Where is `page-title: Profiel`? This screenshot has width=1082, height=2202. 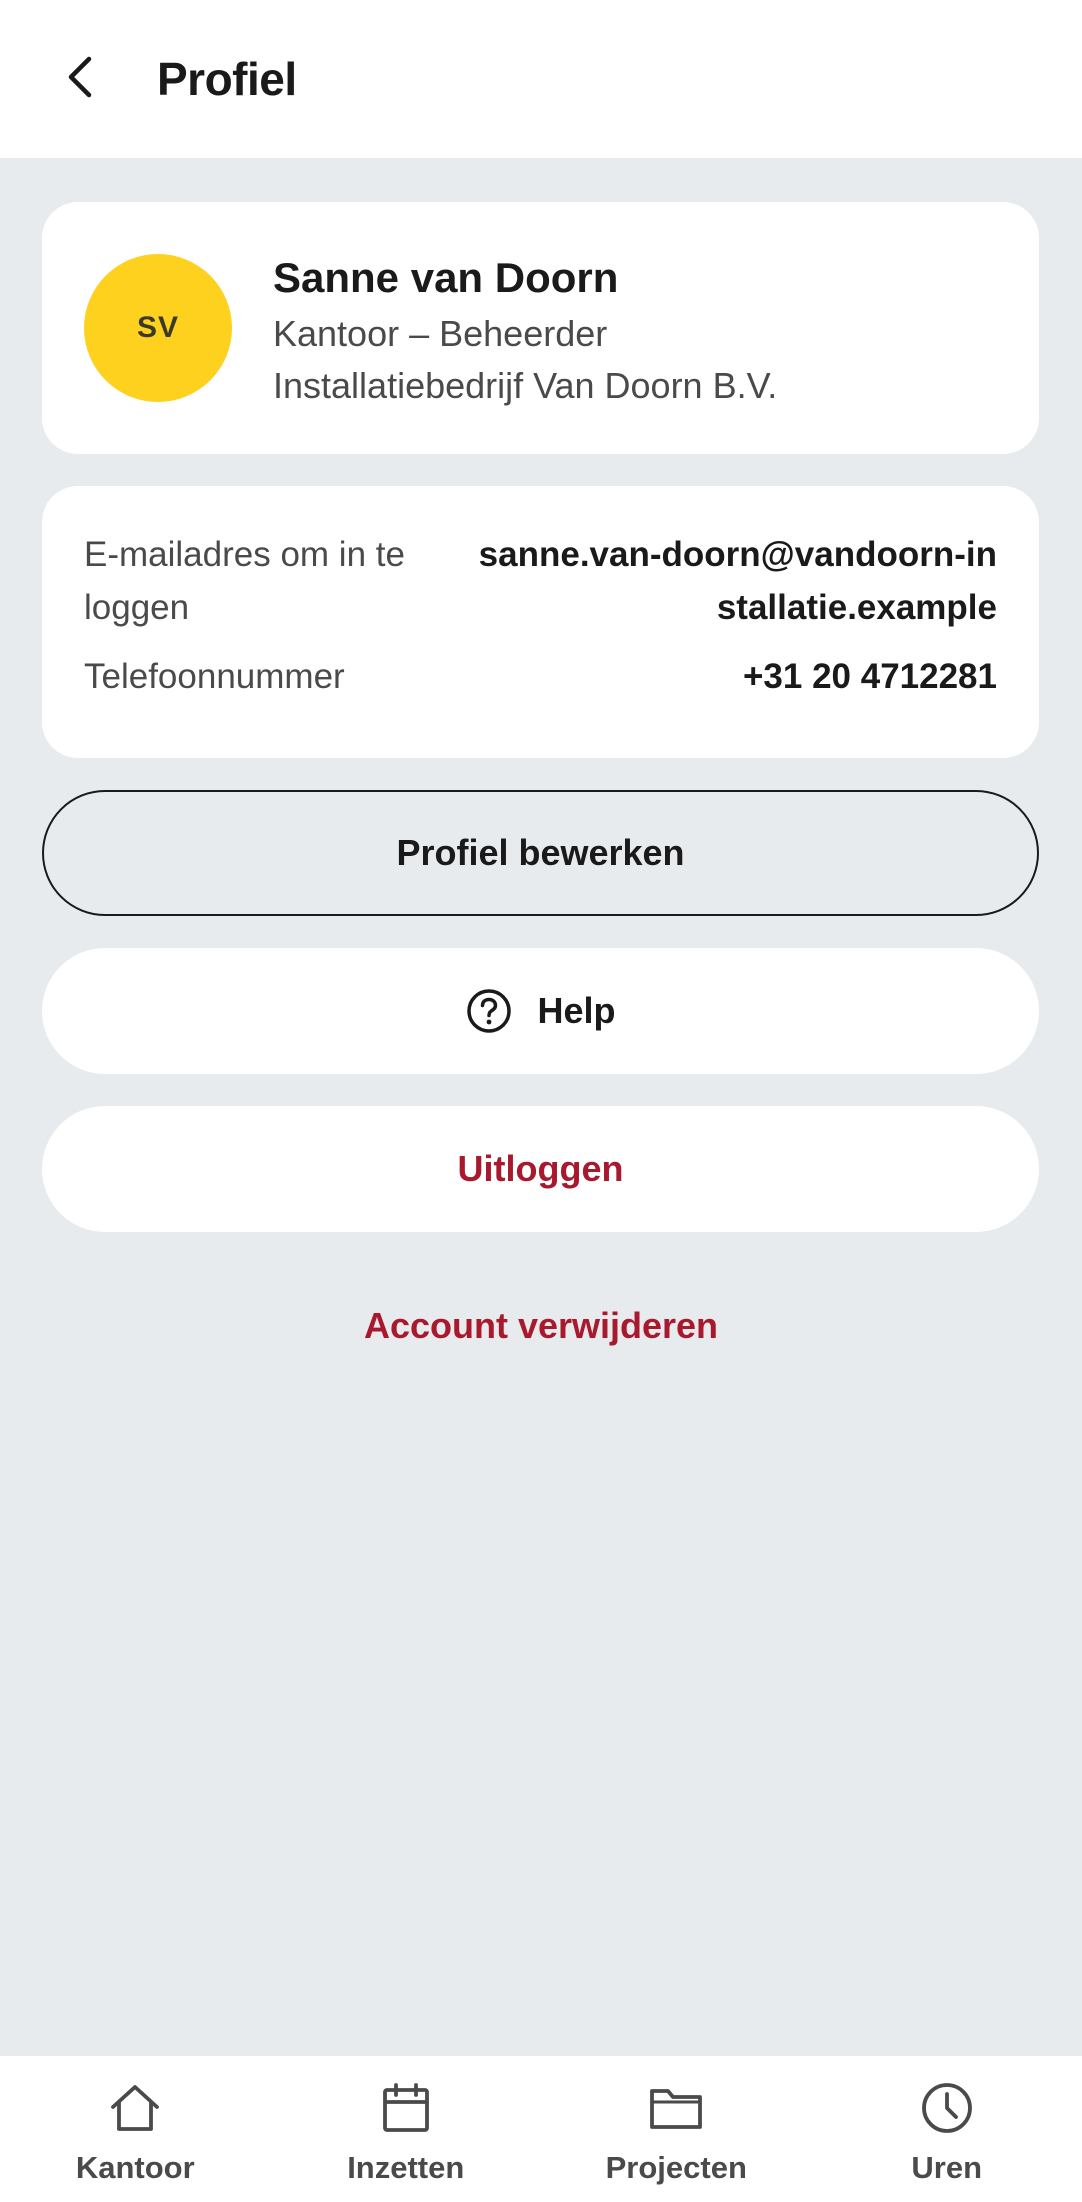 page-title: Profiel is located at coordinates (227, 79).